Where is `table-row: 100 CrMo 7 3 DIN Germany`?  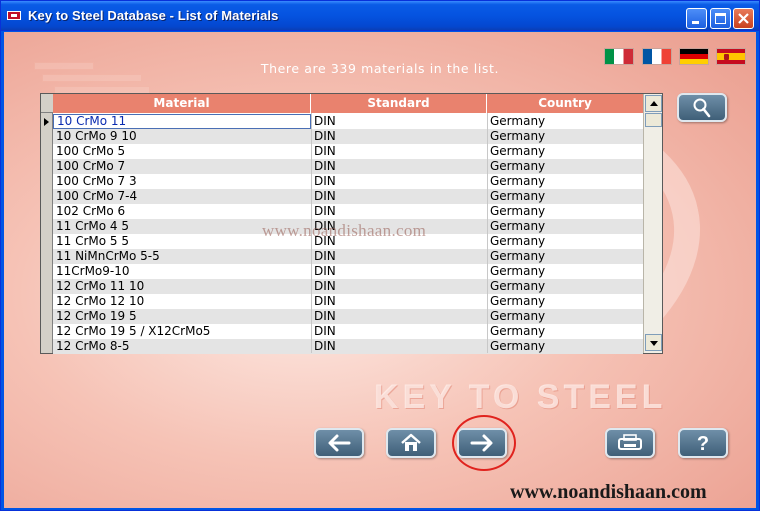 table-row: 100 CrMo 7 3 DIN Germany is located at coordinates (348, 181).